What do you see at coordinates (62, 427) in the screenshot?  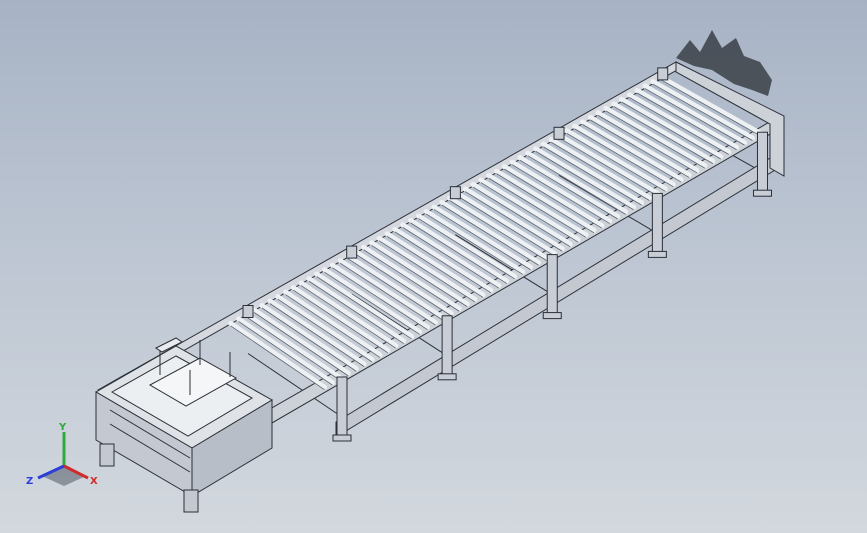 I see `y-axis-label: Y` at bounding box center [62, 427].